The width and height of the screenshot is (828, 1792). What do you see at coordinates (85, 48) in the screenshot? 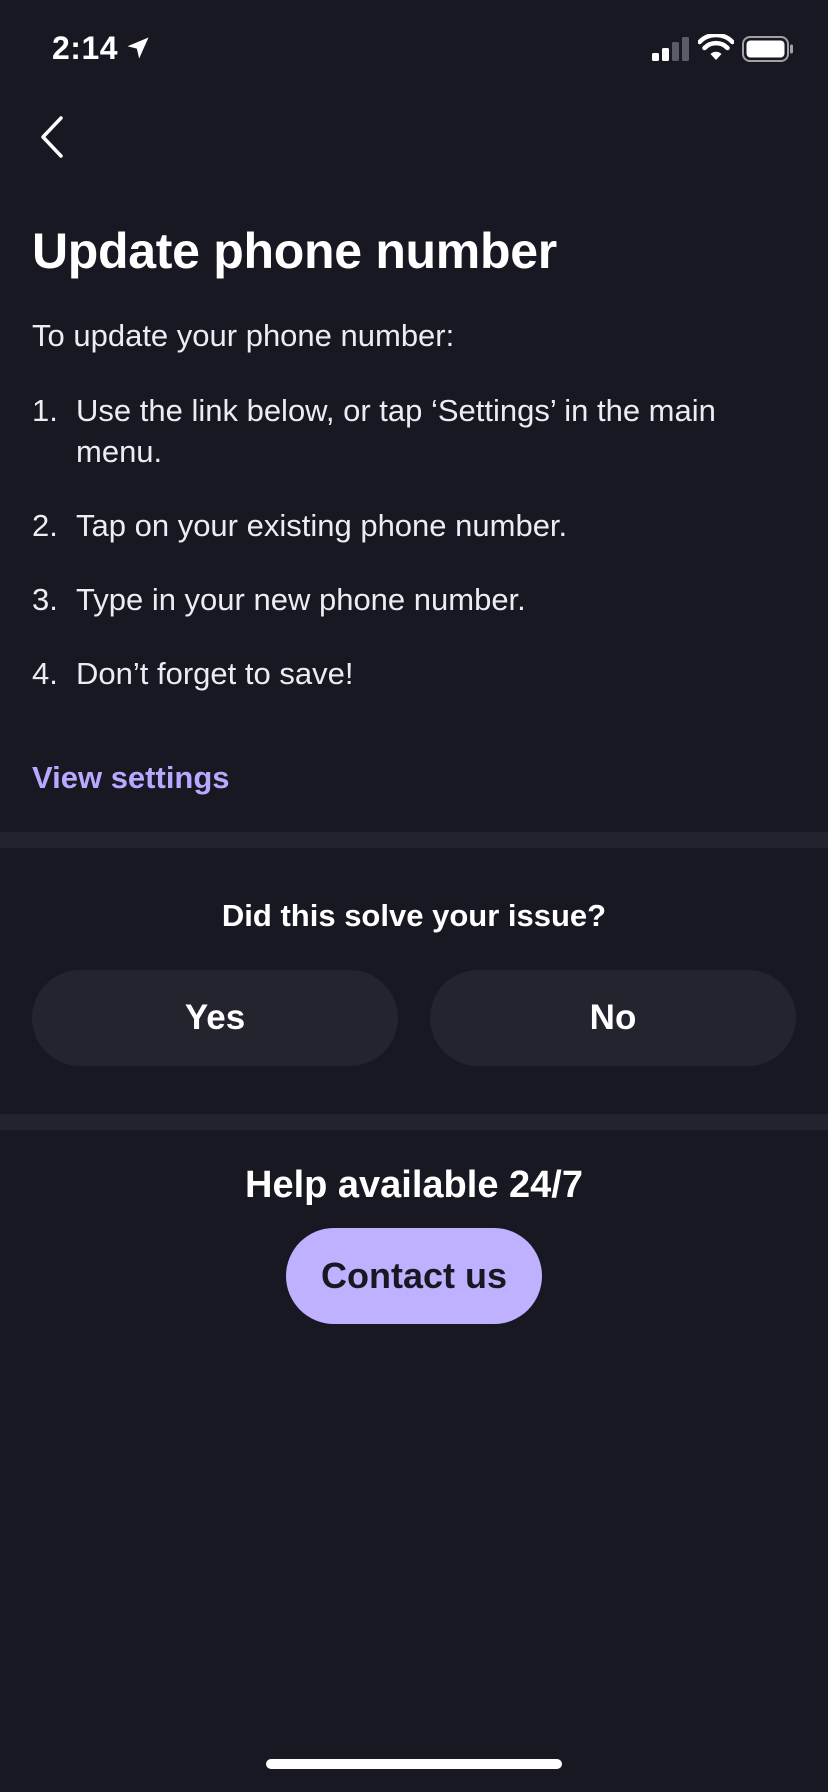
I see `status-time: 2:14` at bounding box center [85, 48].